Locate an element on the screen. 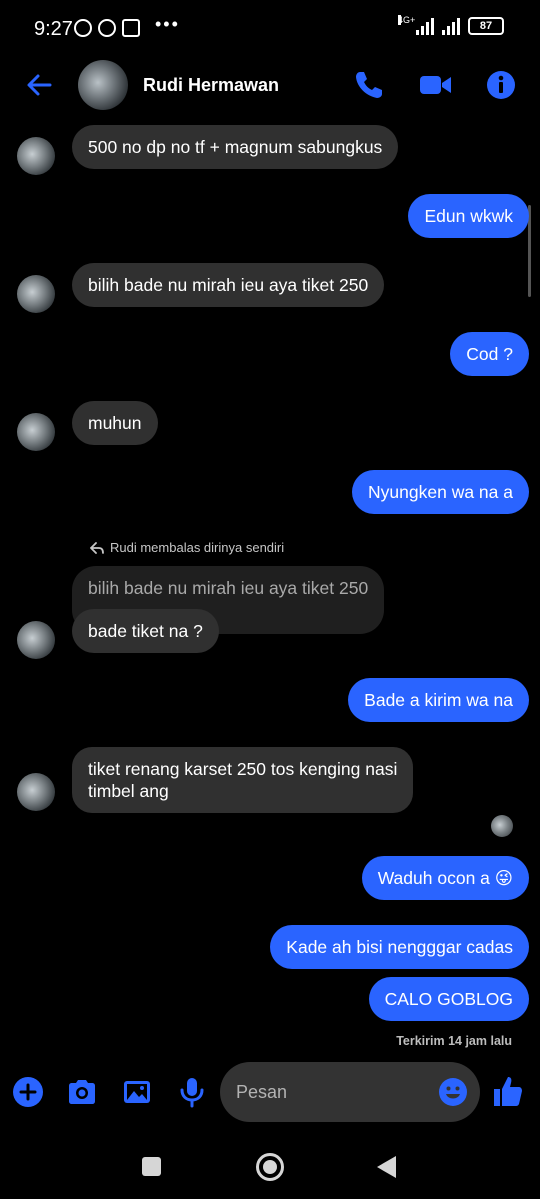  contact-name: Rudi Hermawan is located at coordinates (211, 85).